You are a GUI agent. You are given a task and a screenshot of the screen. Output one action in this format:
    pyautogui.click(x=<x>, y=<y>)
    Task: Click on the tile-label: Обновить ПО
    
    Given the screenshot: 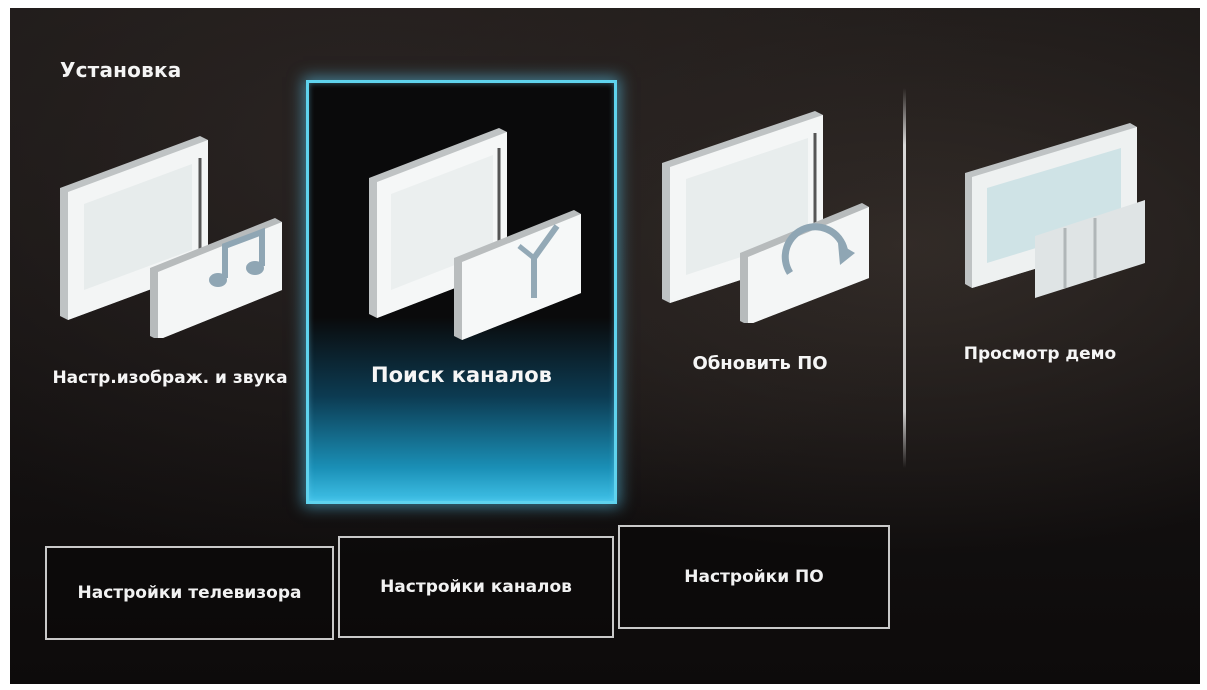 What is the action you would take?
    pyautogui.click(x=760, y=363)
    